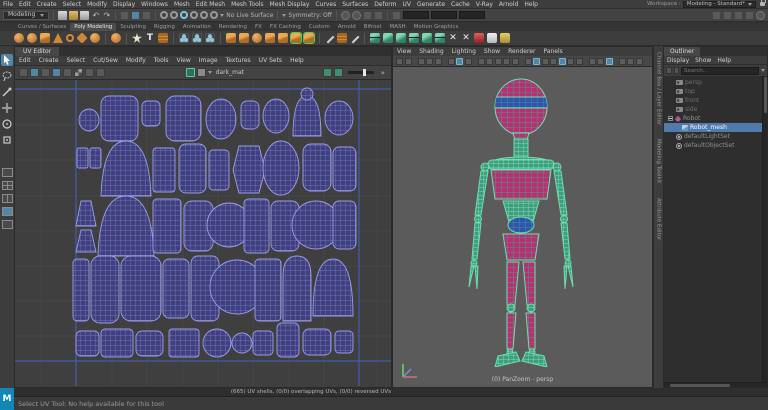  I want to click on menu-modify: Modify, so click(97, 4).